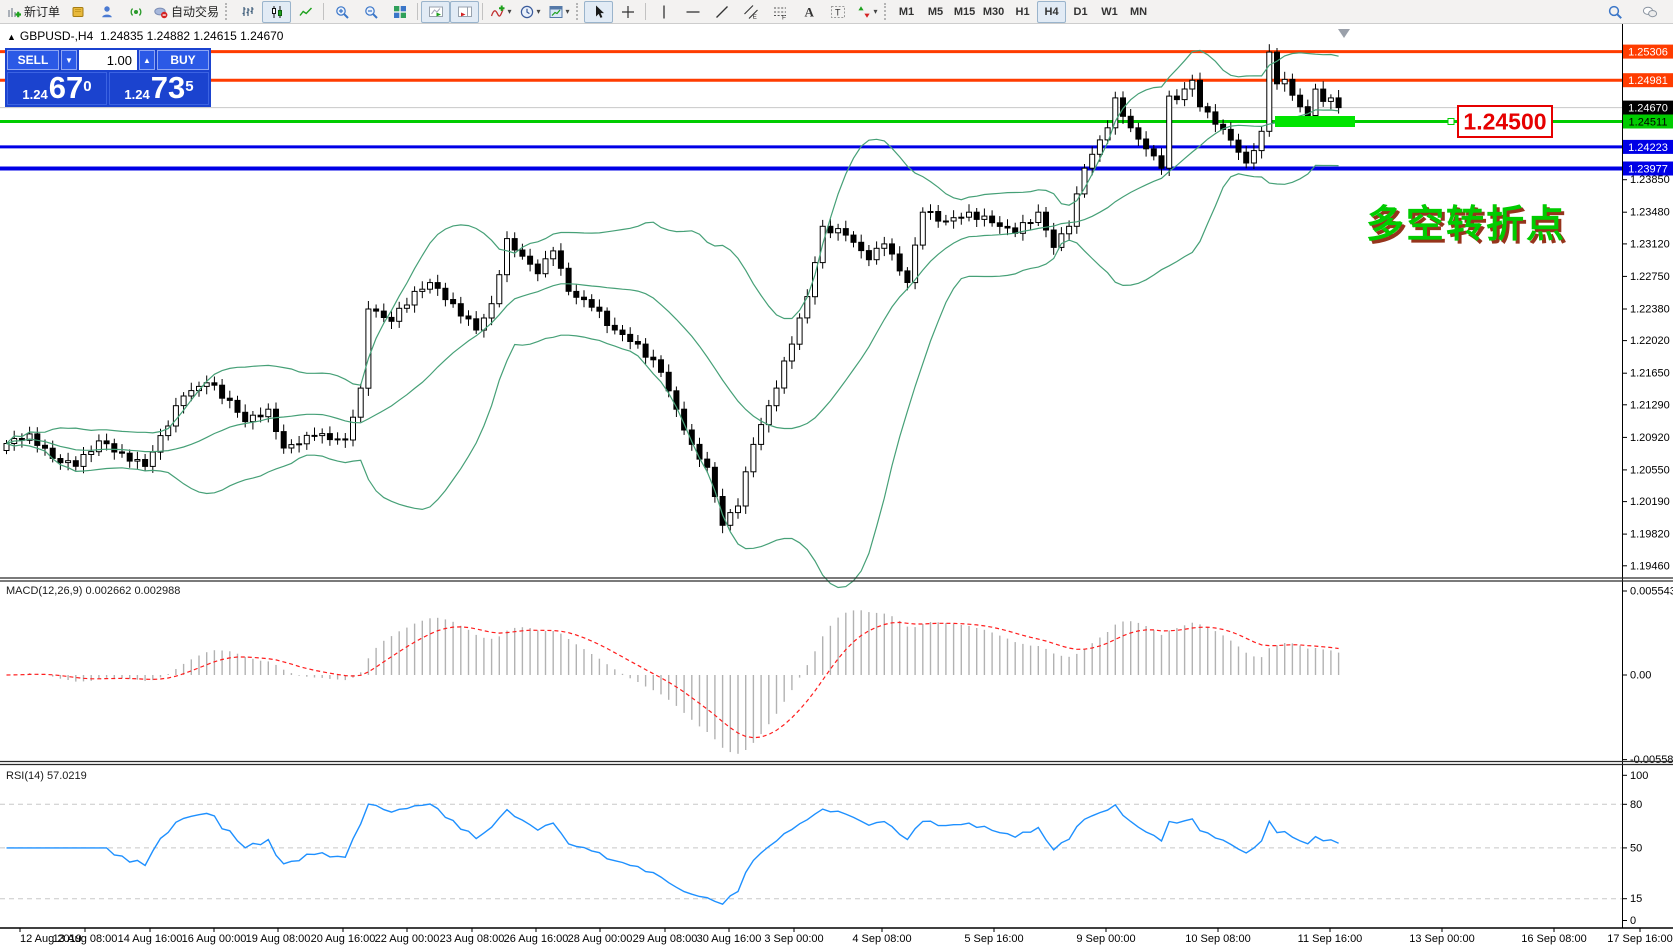 The image size is (1673, 949). I want to click on experts-button, so click(106, 12).